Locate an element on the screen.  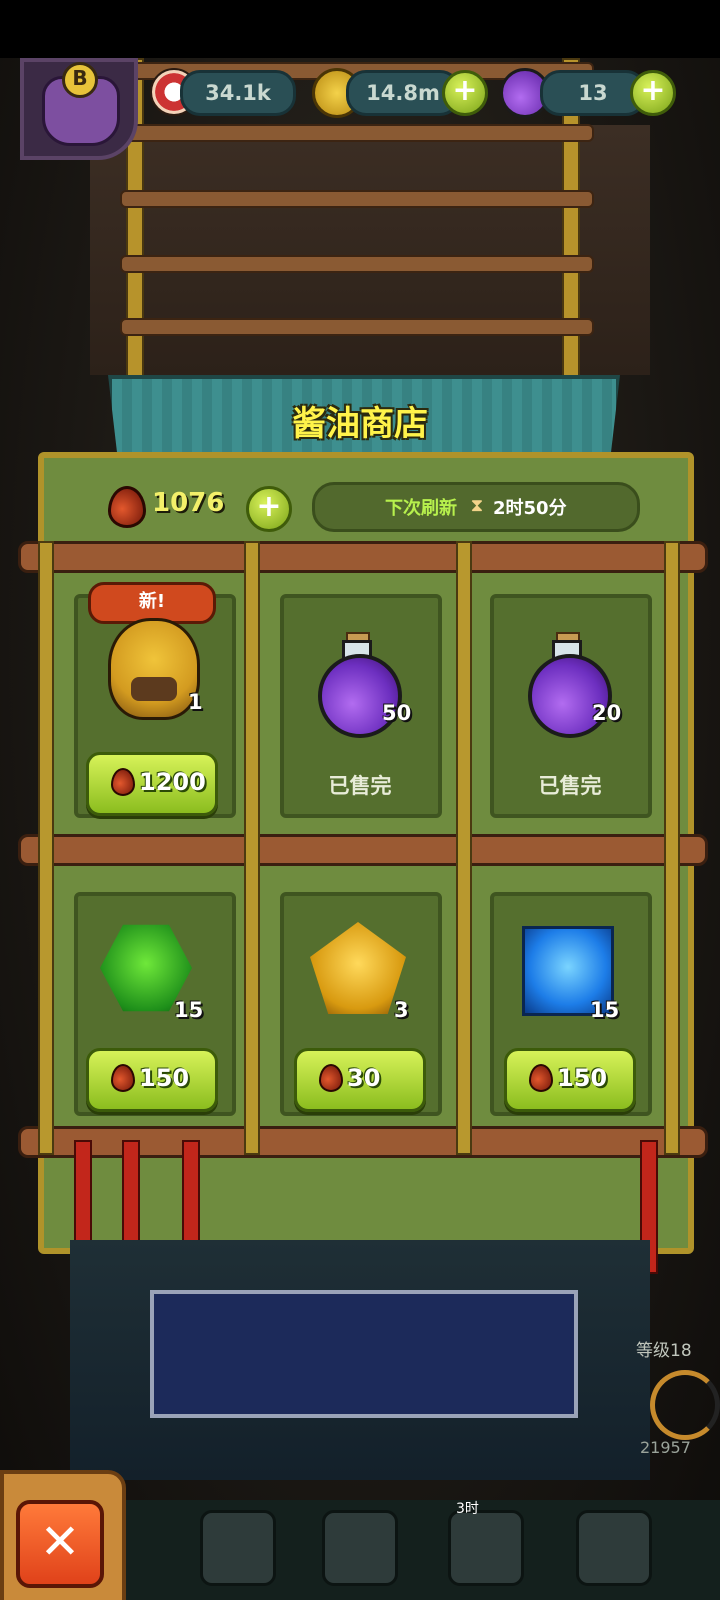
monster-nav-icon is located at coordinates (238, 1548).